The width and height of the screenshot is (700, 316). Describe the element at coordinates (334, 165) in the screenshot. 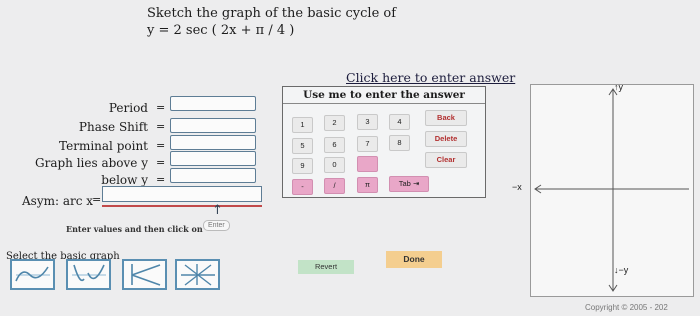

I see `key-0: 0` at that location.